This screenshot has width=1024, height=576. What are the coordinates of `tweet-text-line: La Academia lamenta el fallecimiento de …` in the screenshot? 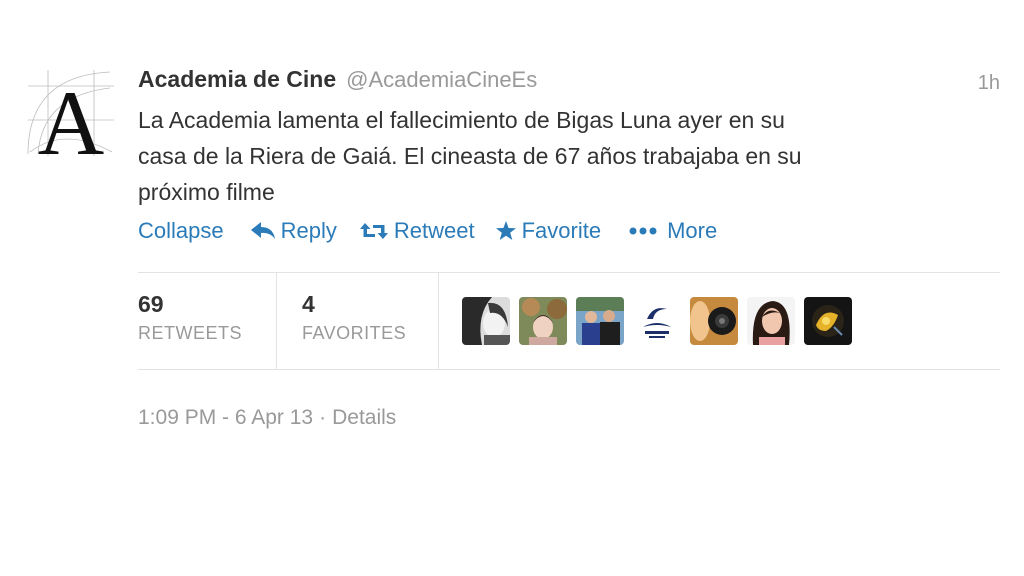 It's located at (461, 120).